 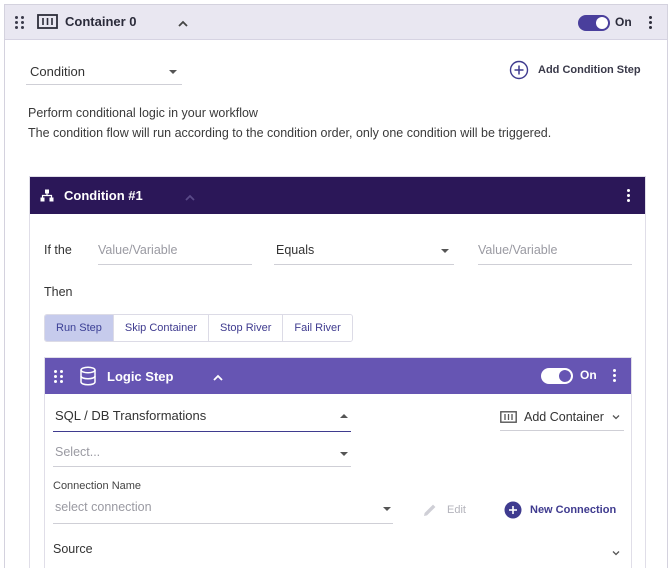 I want to click on step-type-select: SQL / DB Transformations, so click(x=202, y=418).